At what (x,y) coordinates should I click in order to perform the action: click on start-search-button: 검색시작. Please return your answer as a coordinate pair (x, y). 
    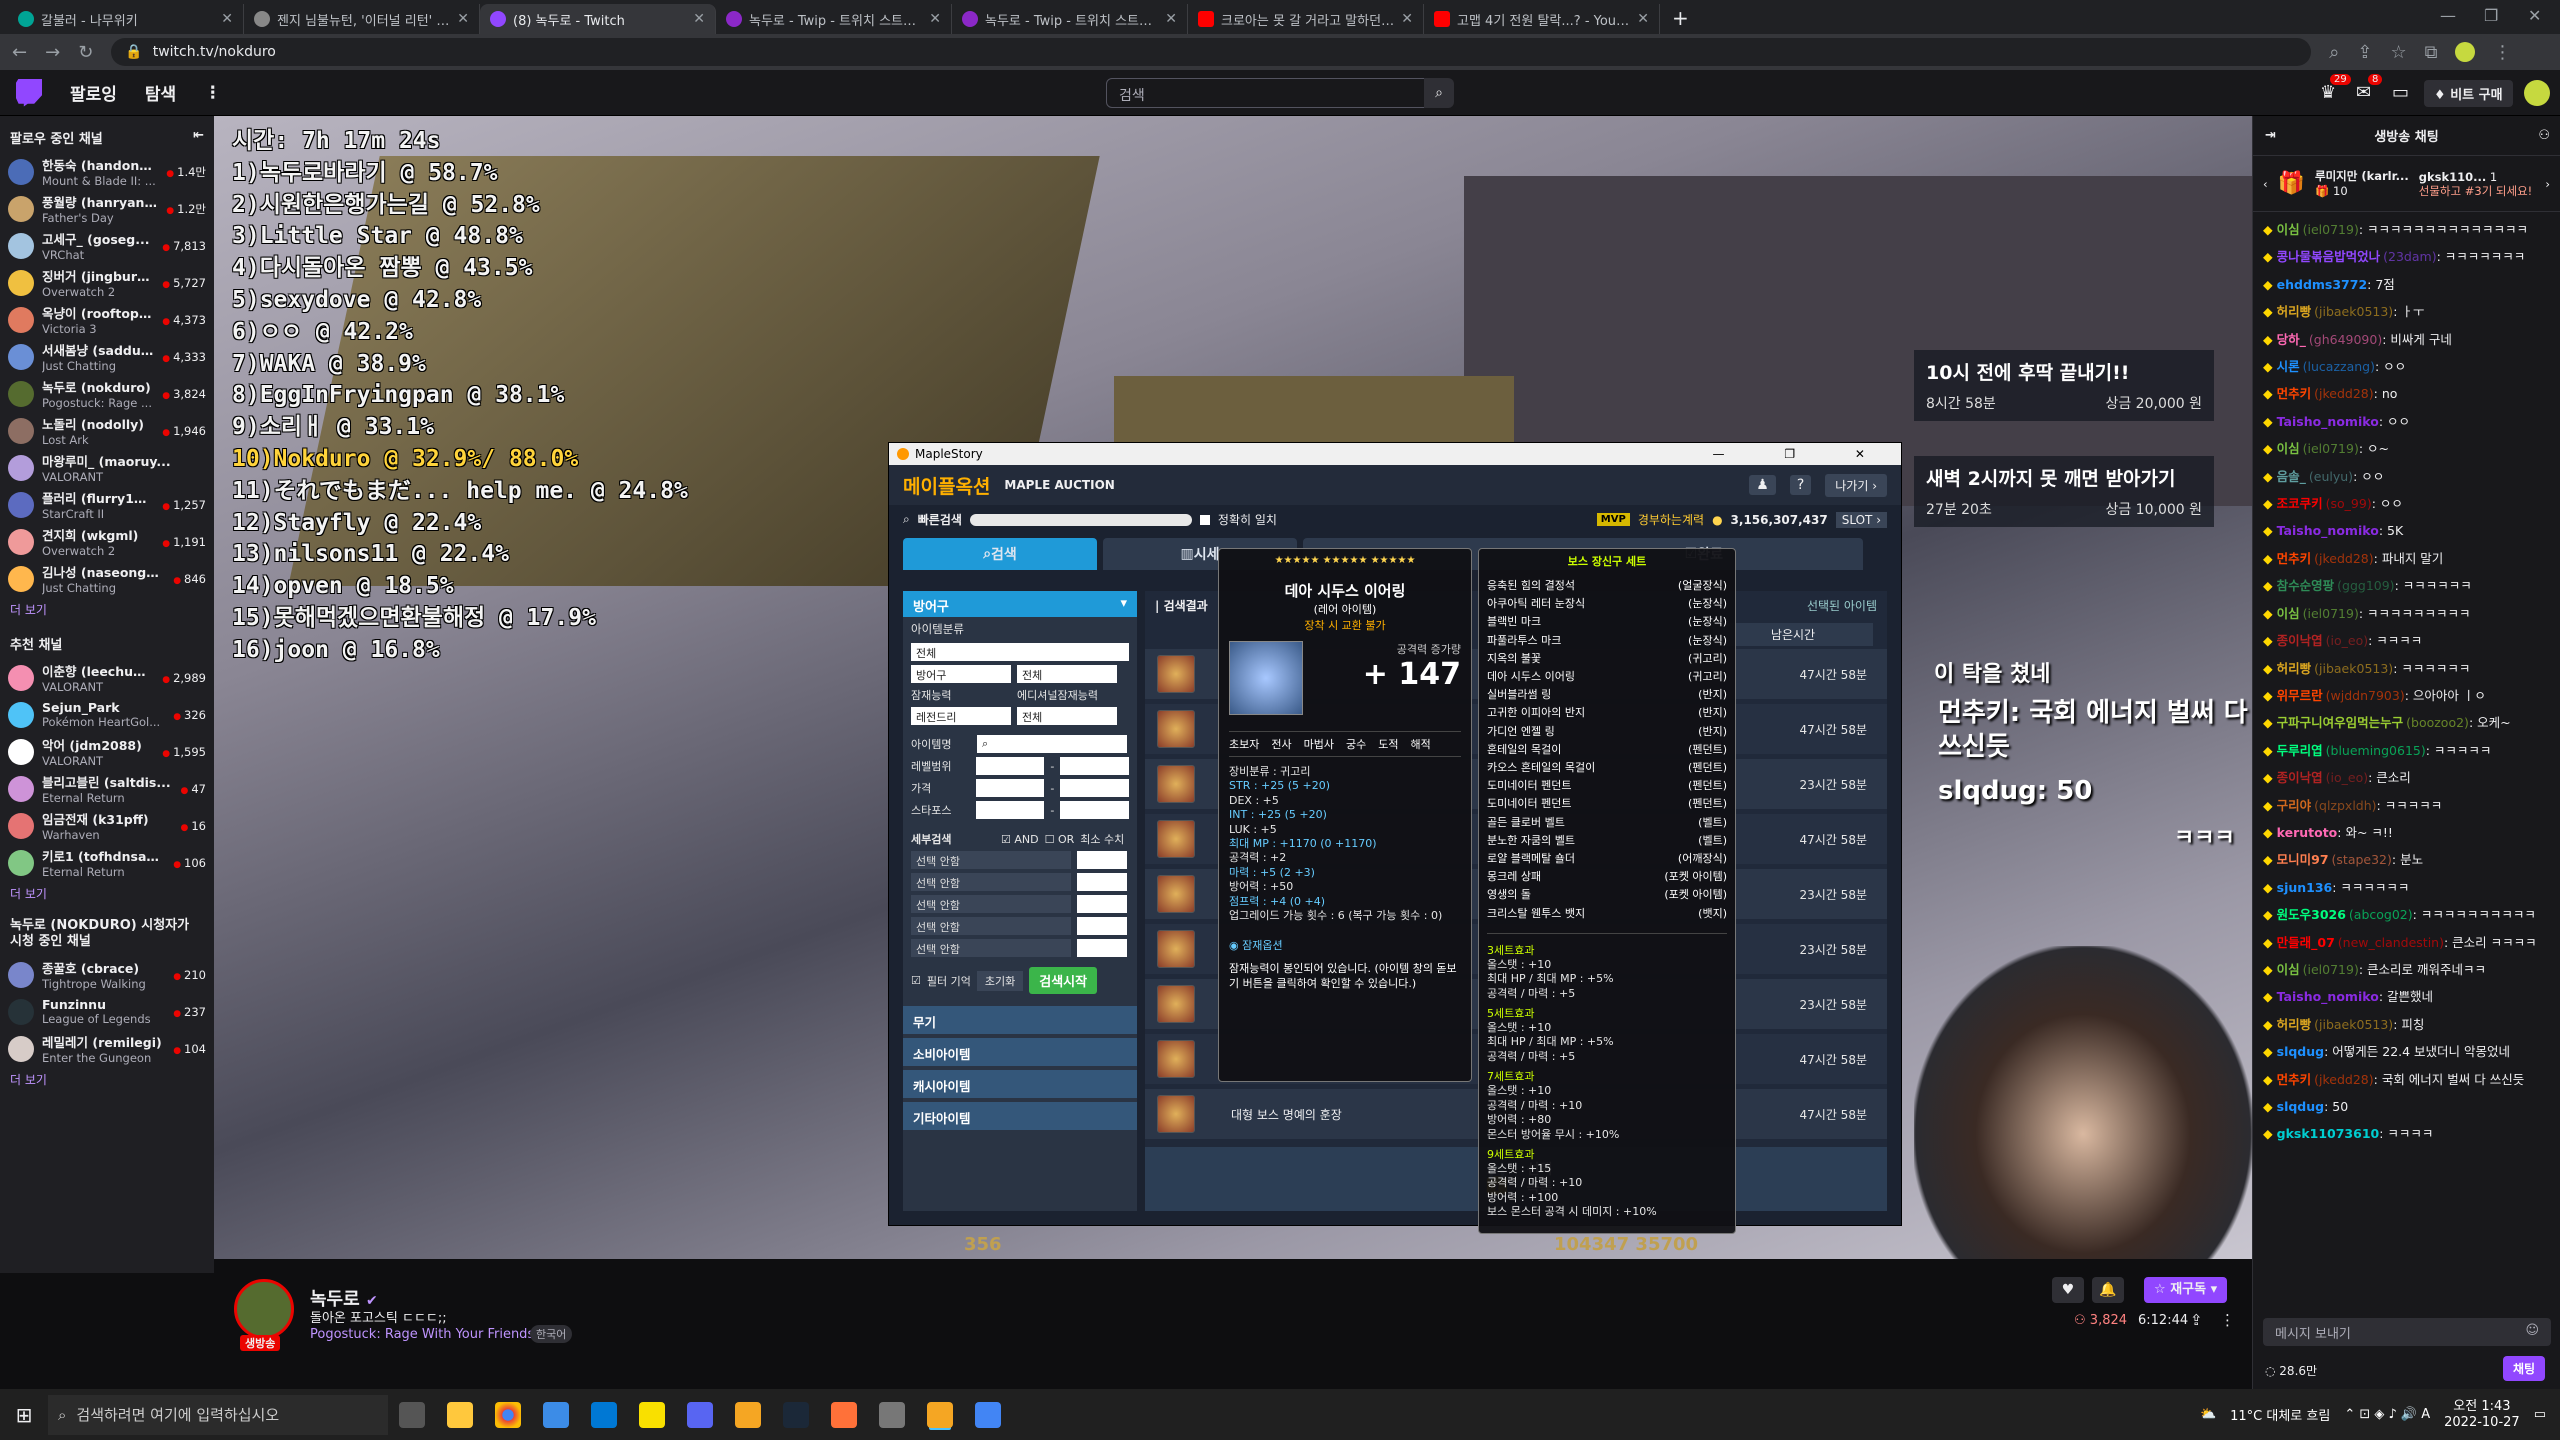
    Looking at the image, I should click on (1063, 980).